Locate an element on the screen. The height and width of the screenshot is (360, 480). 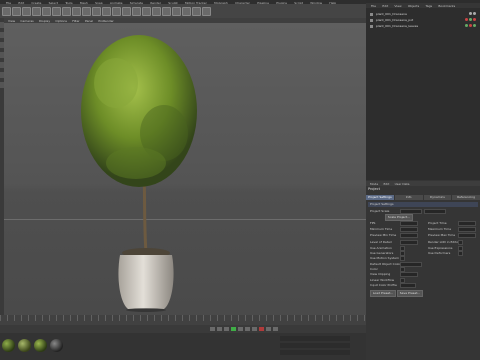
subdivision-icon is located at coordinates (156, 11).